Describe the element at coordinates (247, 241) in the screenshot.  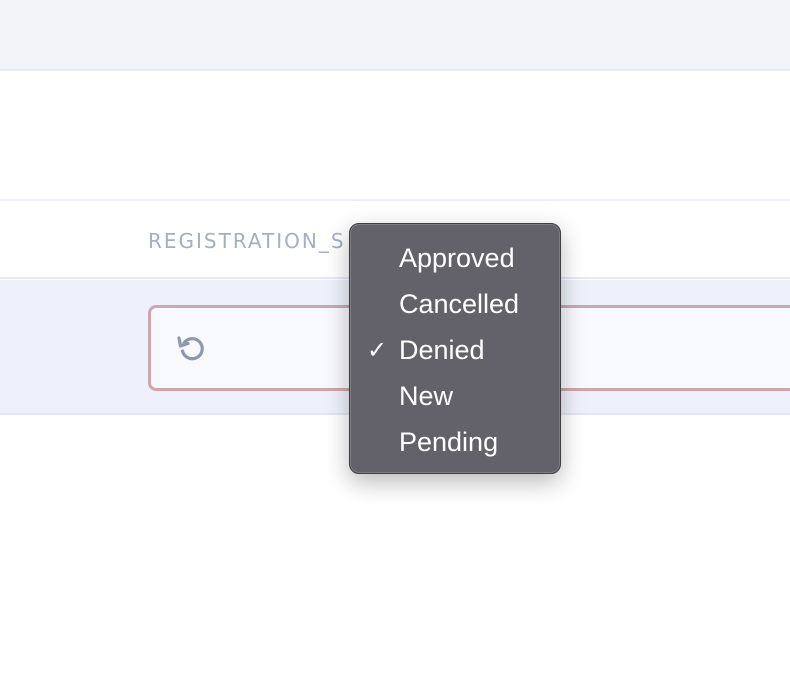
I see `column-header-registration-status: REGISTRATION_S` at that location.